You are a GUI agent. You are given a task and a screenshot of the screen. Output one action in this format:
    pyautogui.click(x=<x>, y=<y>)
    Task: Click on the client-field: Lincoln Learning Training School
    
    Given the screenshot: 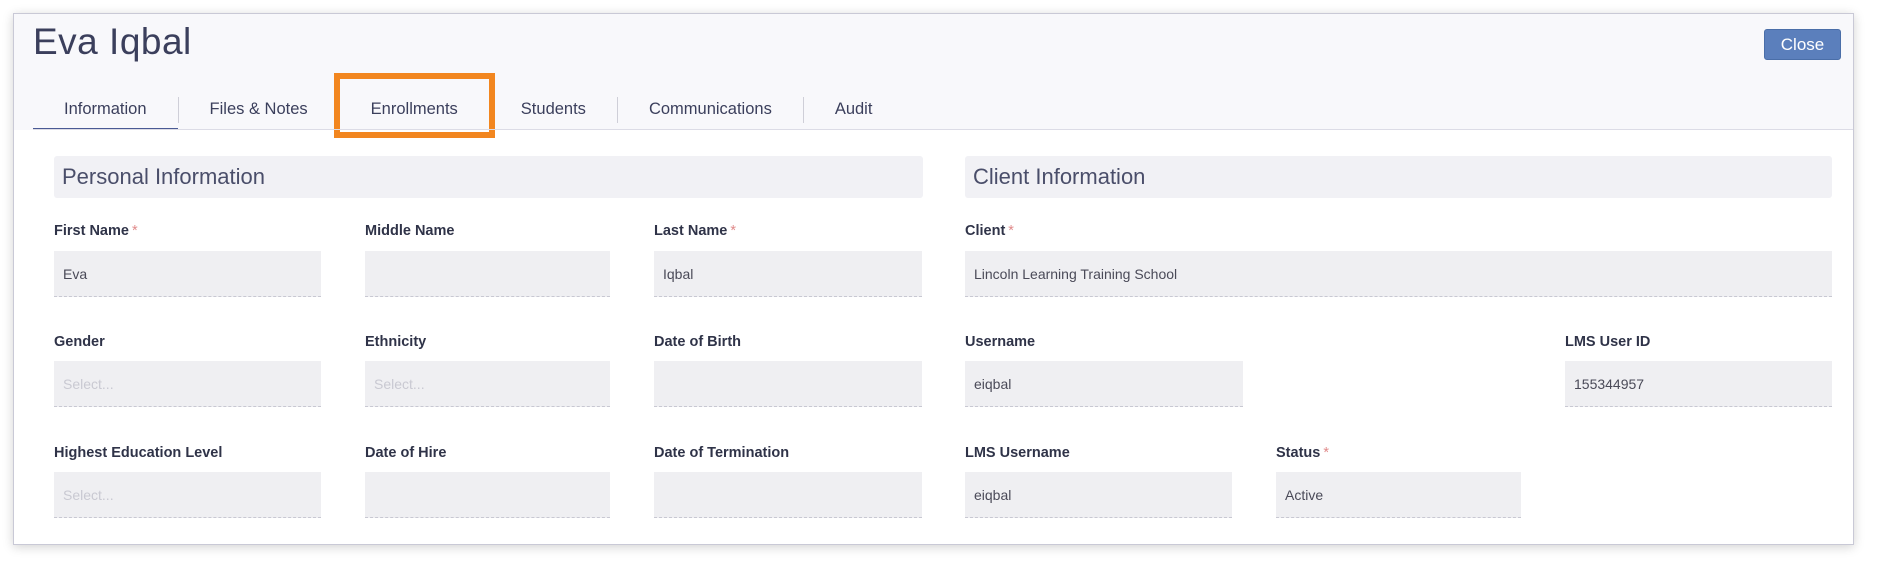 What is the action you would take?
    pyautogui.click(x=1398, y=274)
    